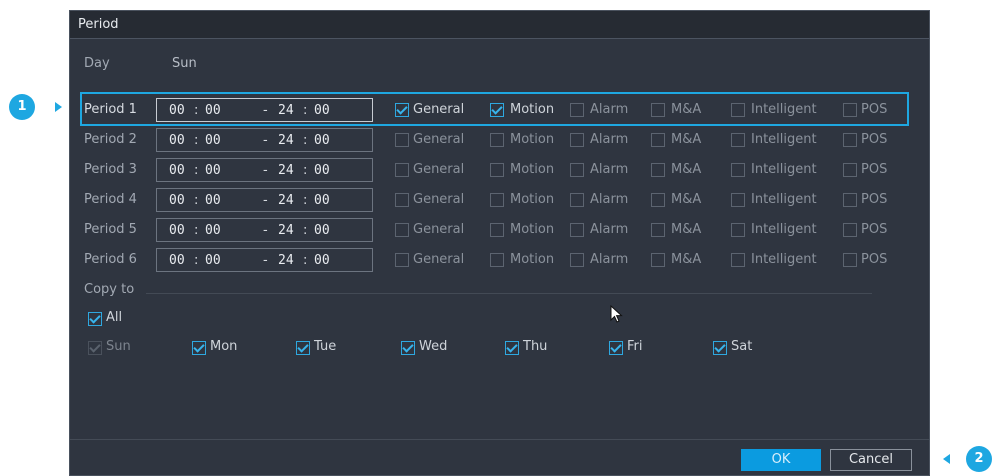 This screenshot has width=995, height=476. I want to click on copy-day-label: Sun, so click(118, 346).